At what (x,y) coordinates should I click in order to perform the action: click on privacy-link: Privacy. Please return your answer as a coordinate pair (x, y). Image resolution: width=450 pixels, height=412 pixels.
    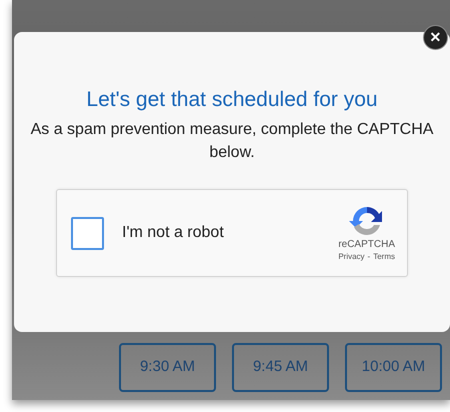
    Looking at the image, I should click on (351, 257).